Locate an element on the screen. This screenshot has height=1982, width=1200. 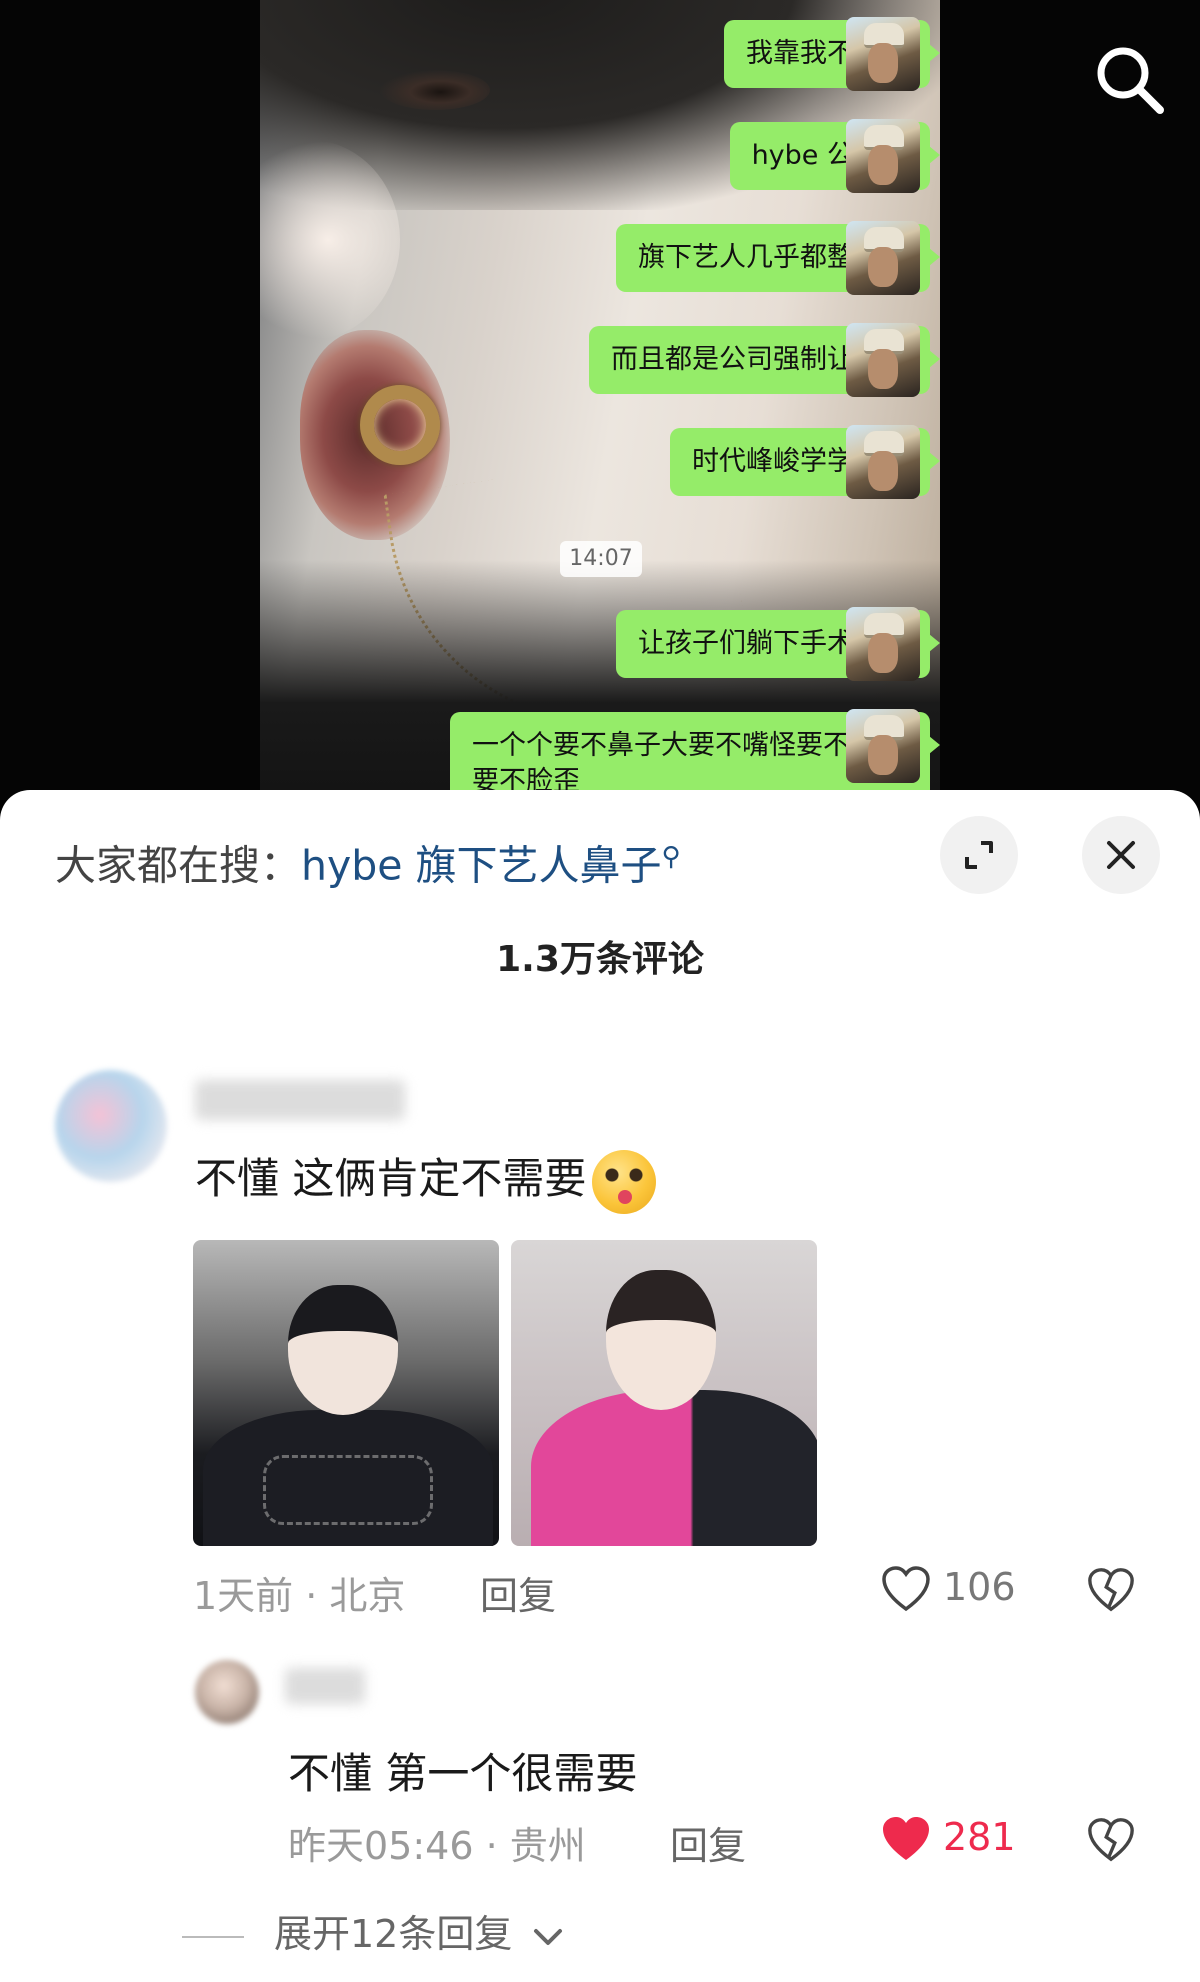
silly-face-emoji is located at coordinates (624, 1181).